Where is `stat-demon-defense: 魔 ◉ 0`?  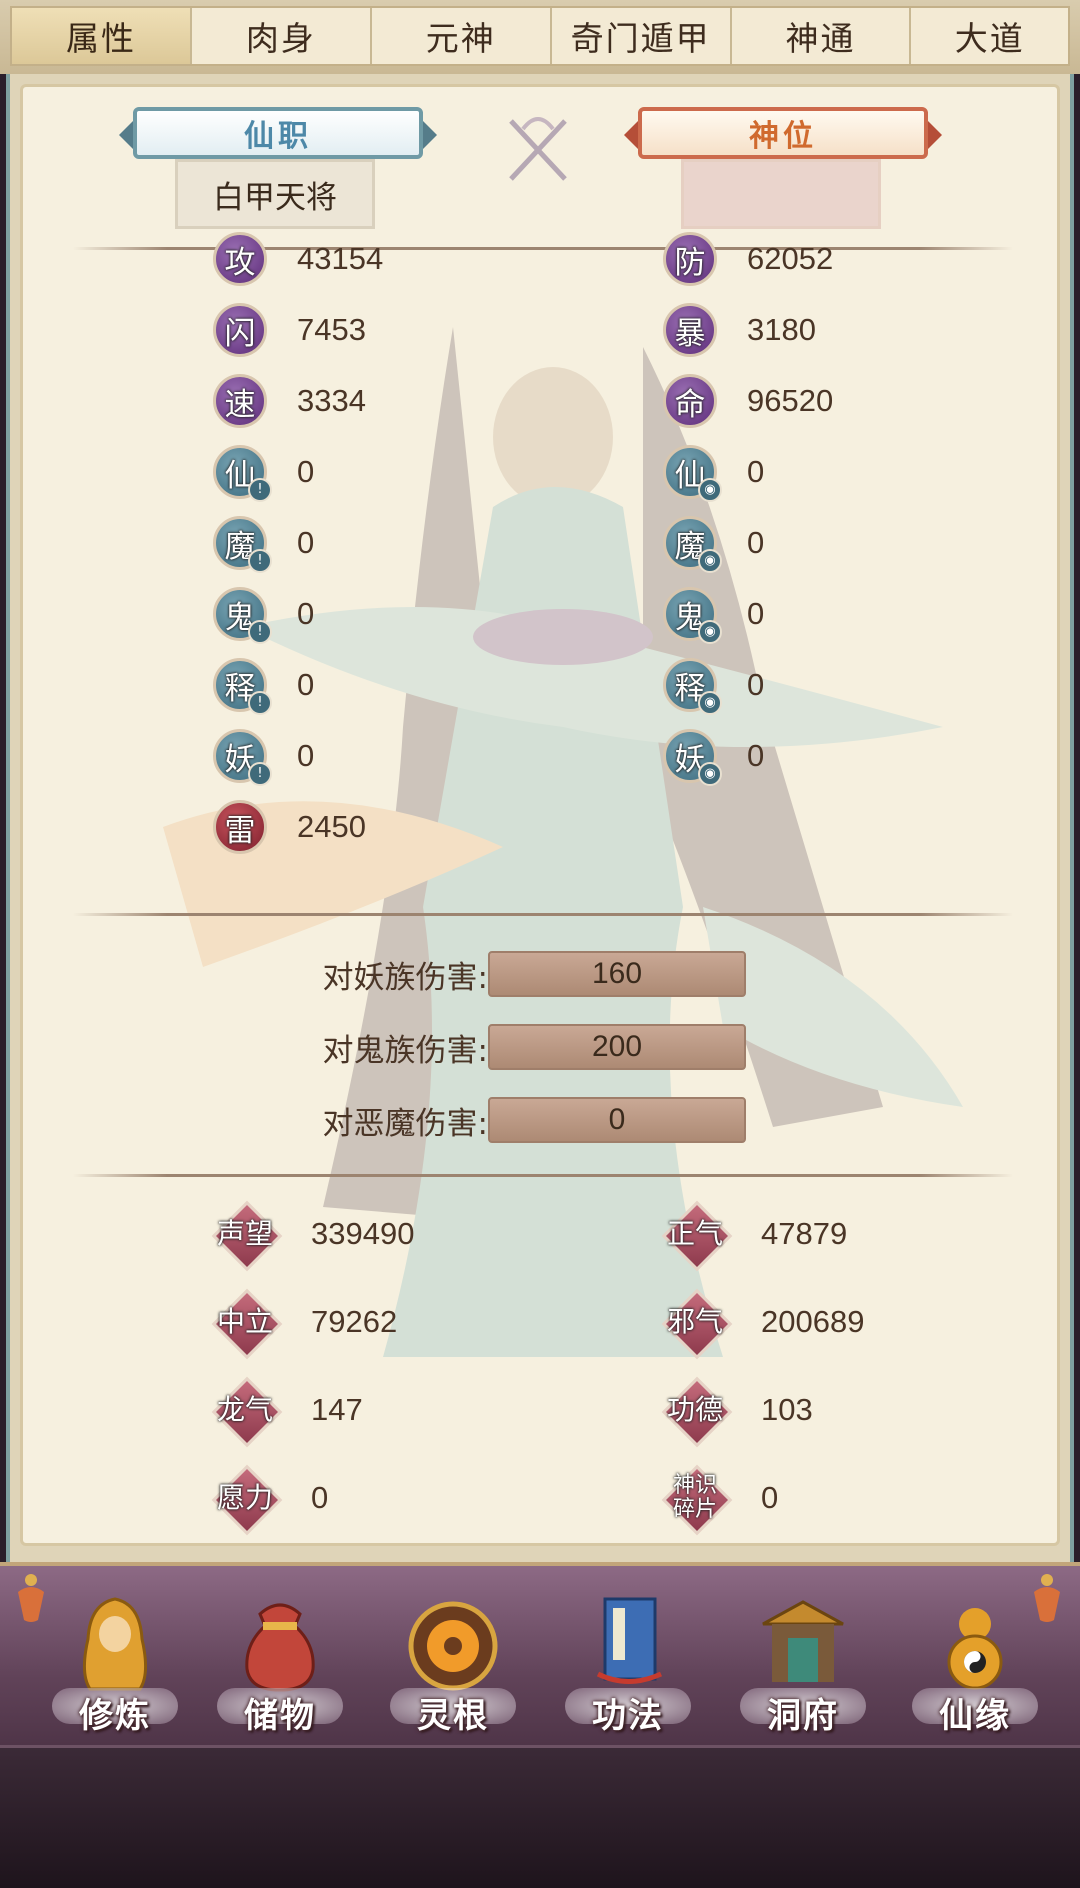 stat-demon-defense: 魔 ◉ 0 is located at coordinates (713, 543).